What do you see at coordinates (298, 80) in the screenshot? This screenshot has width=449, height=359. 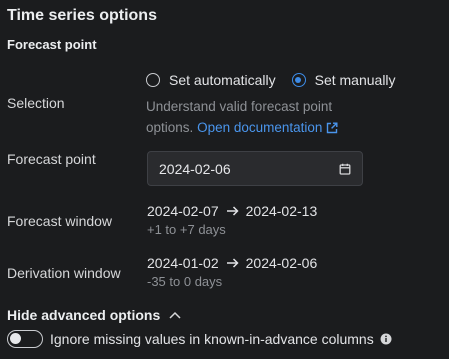 I see `radio-set-manually` at bounding box center [298, 80].